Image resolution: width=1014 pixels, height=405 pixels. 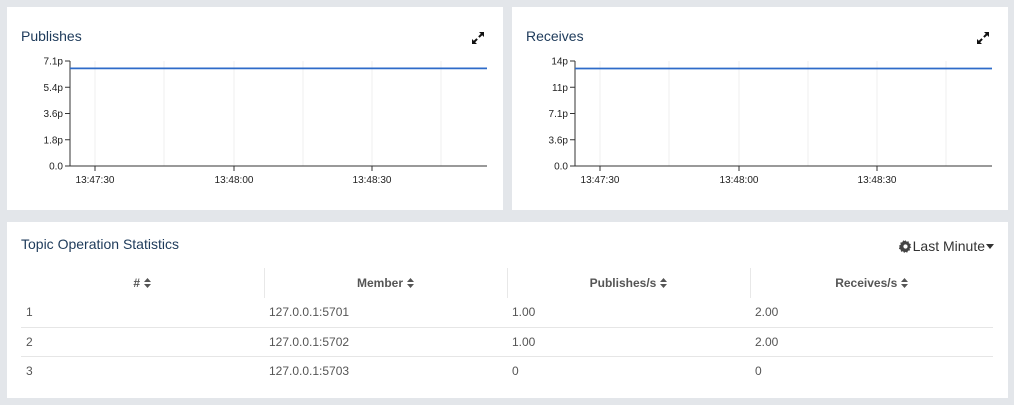 I want to click on time-range-label: Last Minute, so click(x=948, y=246).